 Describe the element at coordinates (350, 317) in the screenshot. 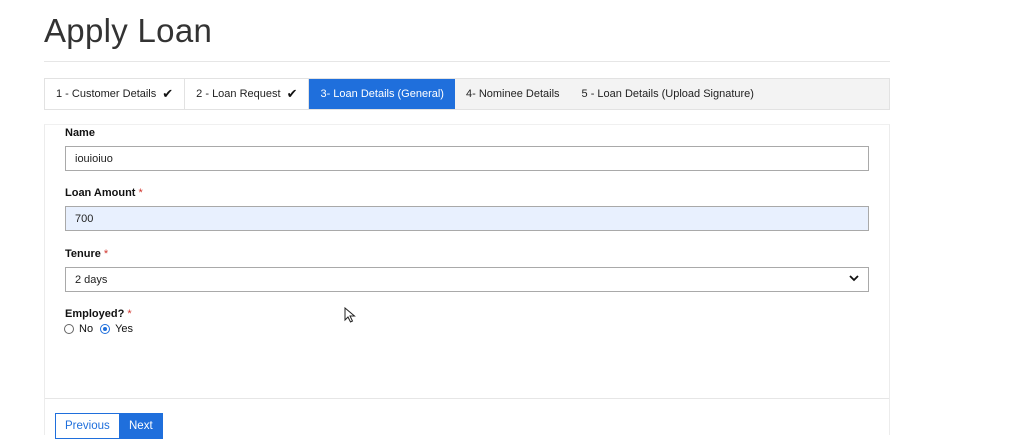

I see `mouse-cursor-icon` at that location.